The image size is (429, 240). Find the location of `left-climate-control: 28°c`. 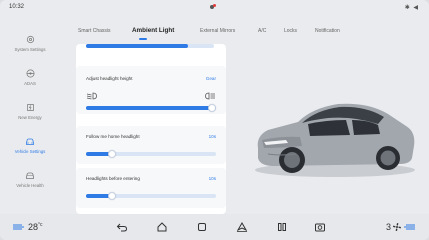

left-climate-control: 28°c is located at coordinates (27, 227).